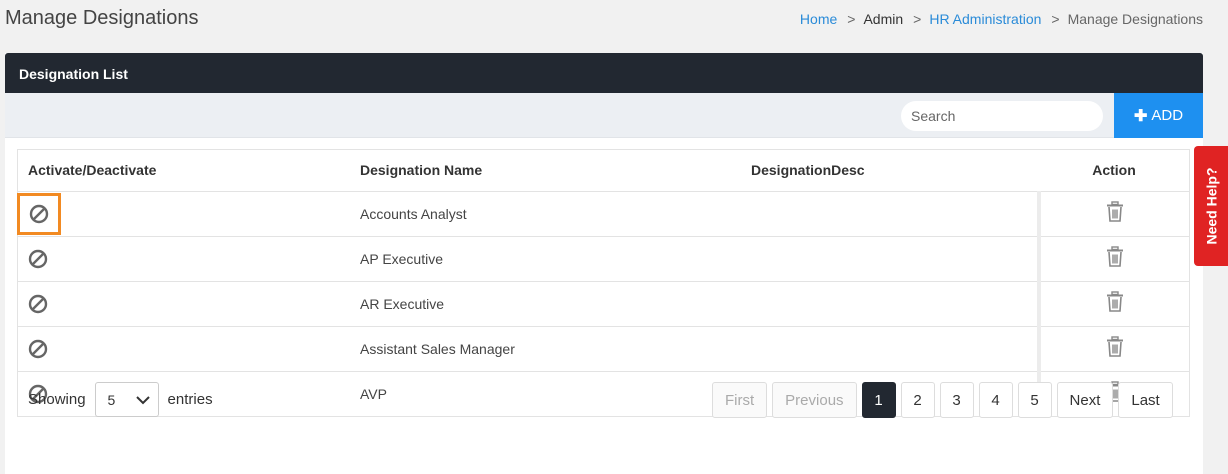  What do you see at coordinates (1034, 400) in the screenshot?
I see `page-5-button: 5` at bounding box center [1034, 400].